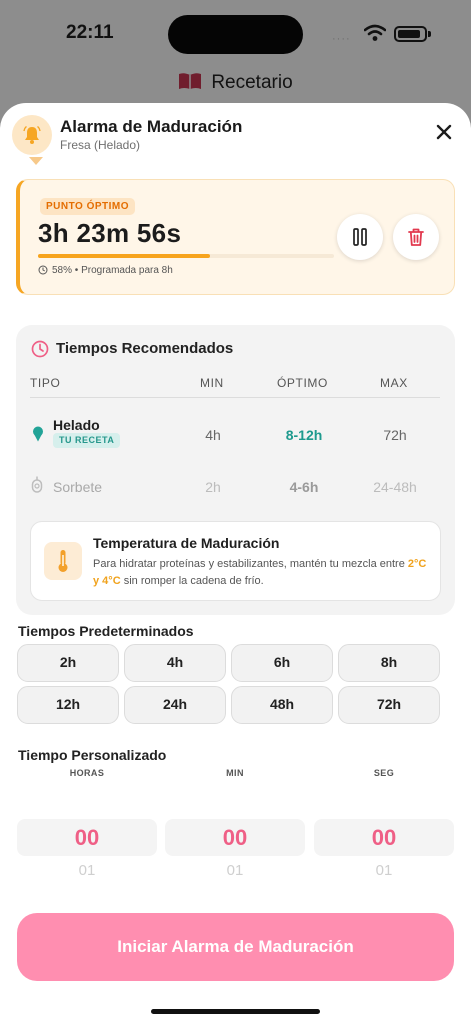 Image resolution: width=471 pixels, height=1024 pixels. What do you see at coordinates (92, 755) in the screenshot?
I see `custom-time-title: Tiempo Personalizado` at bounding box center [92, 755].